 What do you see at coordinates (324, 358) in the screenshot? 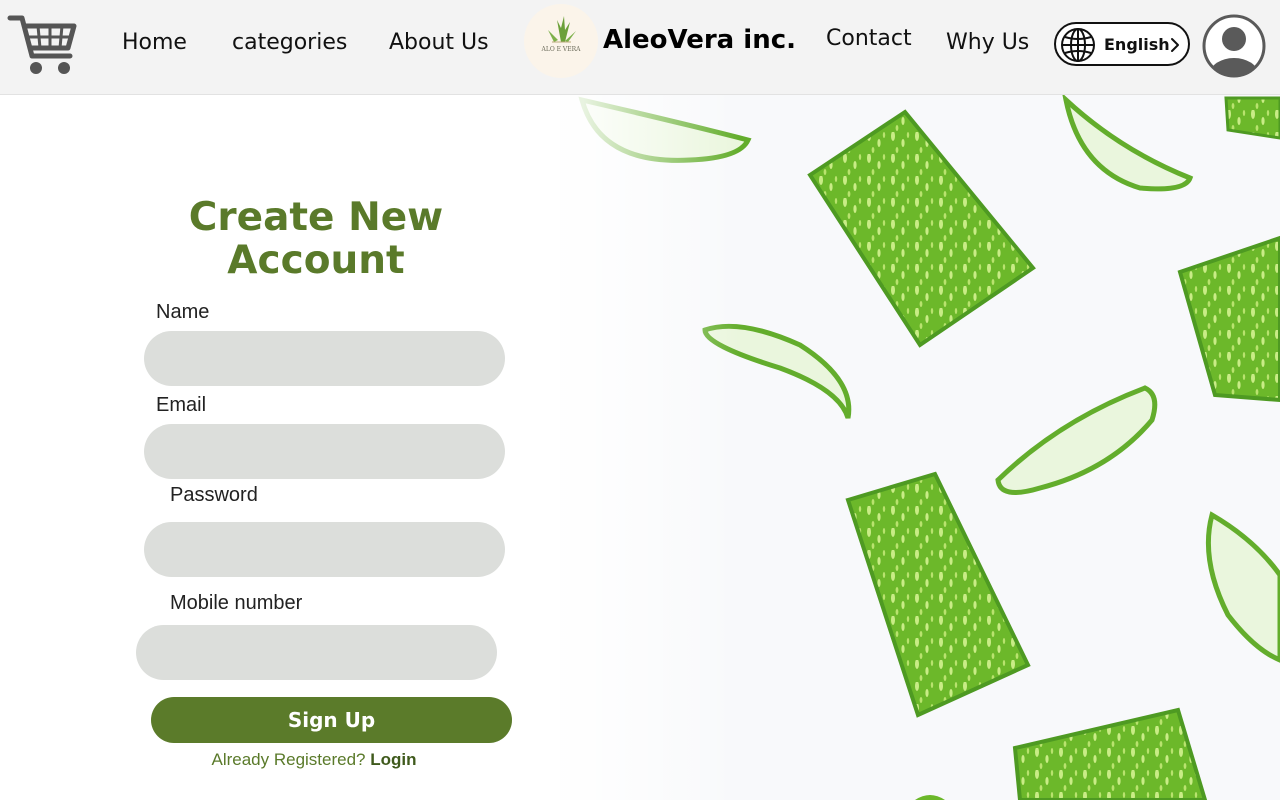
I see `name-input` at bounding box center [324, 358].